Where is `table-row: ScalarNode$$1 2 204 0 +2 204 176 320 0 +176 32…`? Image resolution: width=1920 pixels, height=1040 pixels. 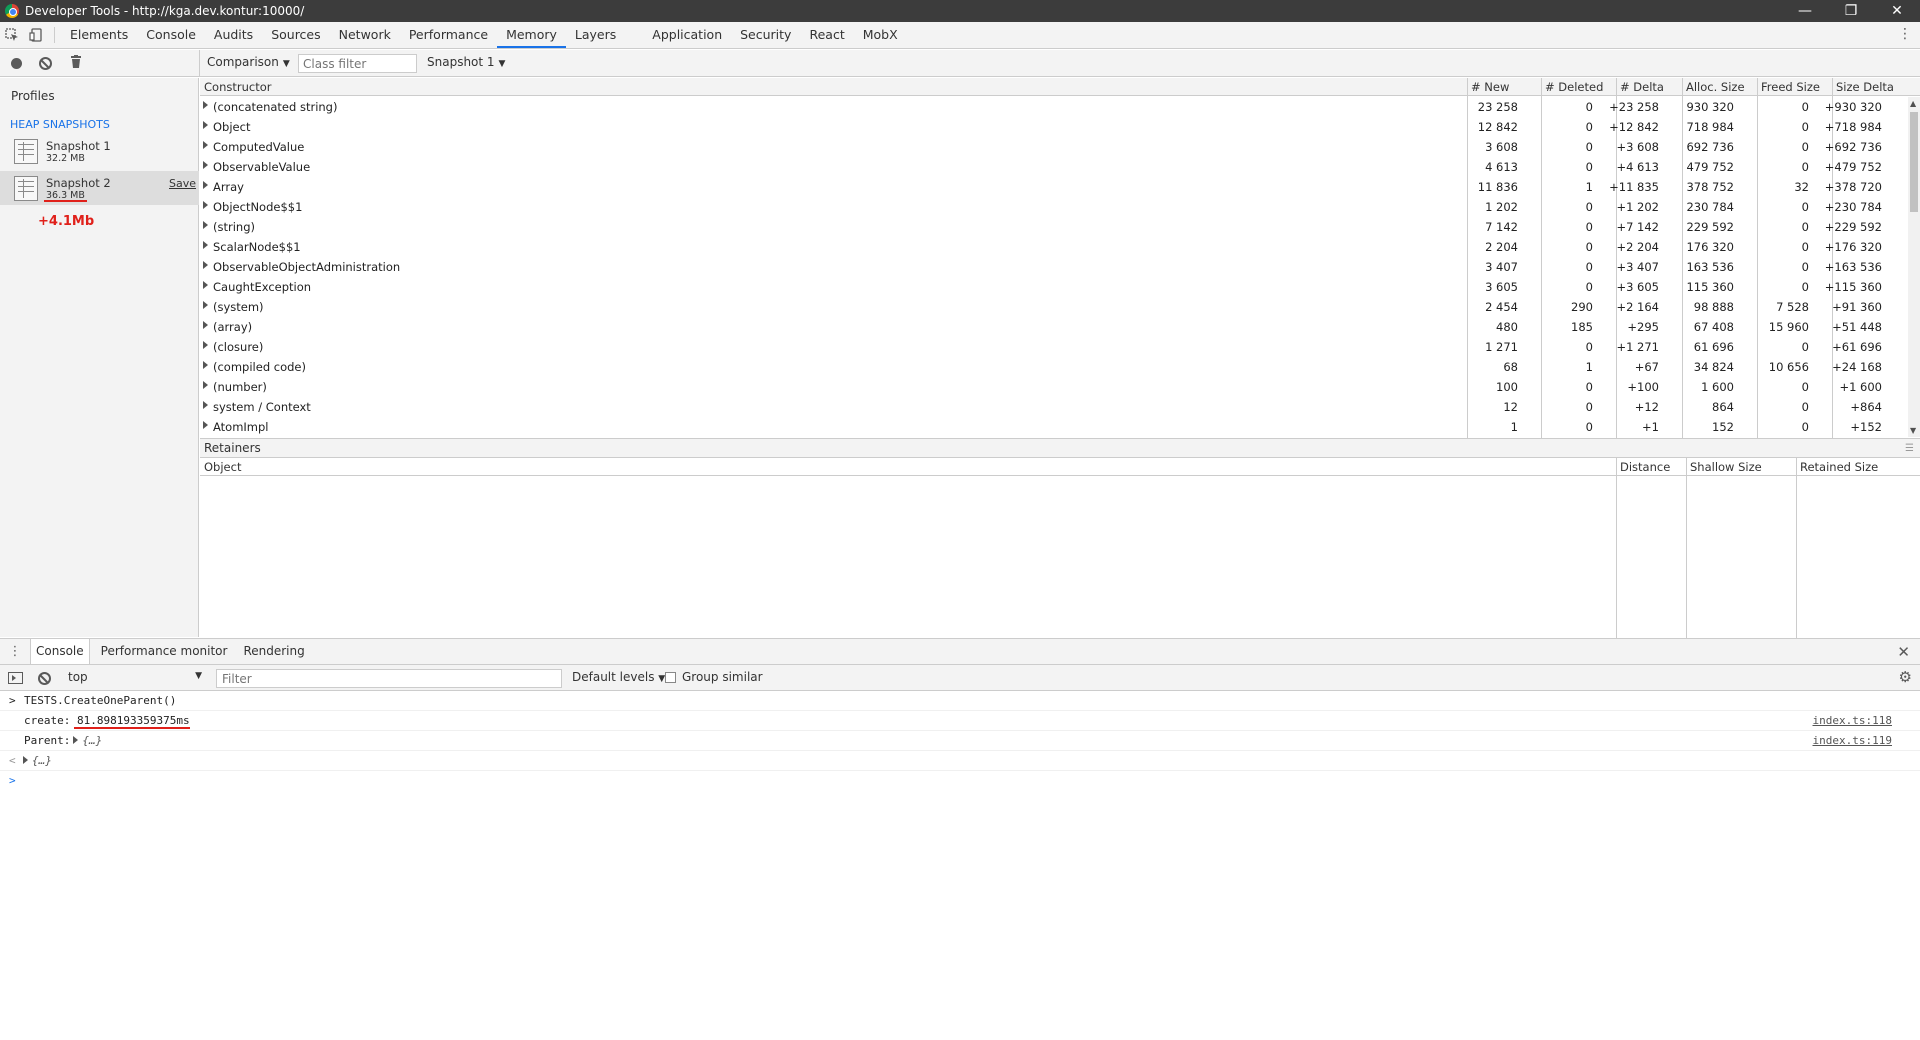 table-row: ScalarNode$$1 2 204 0 +2 204 176 320 0 +176 32… is located at coordinates (1050, 247).